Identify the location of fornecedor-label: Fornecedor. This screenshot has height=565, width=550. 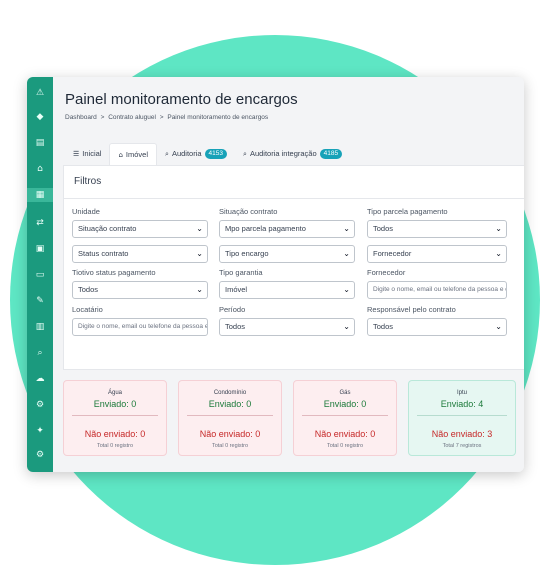
(386, 272).